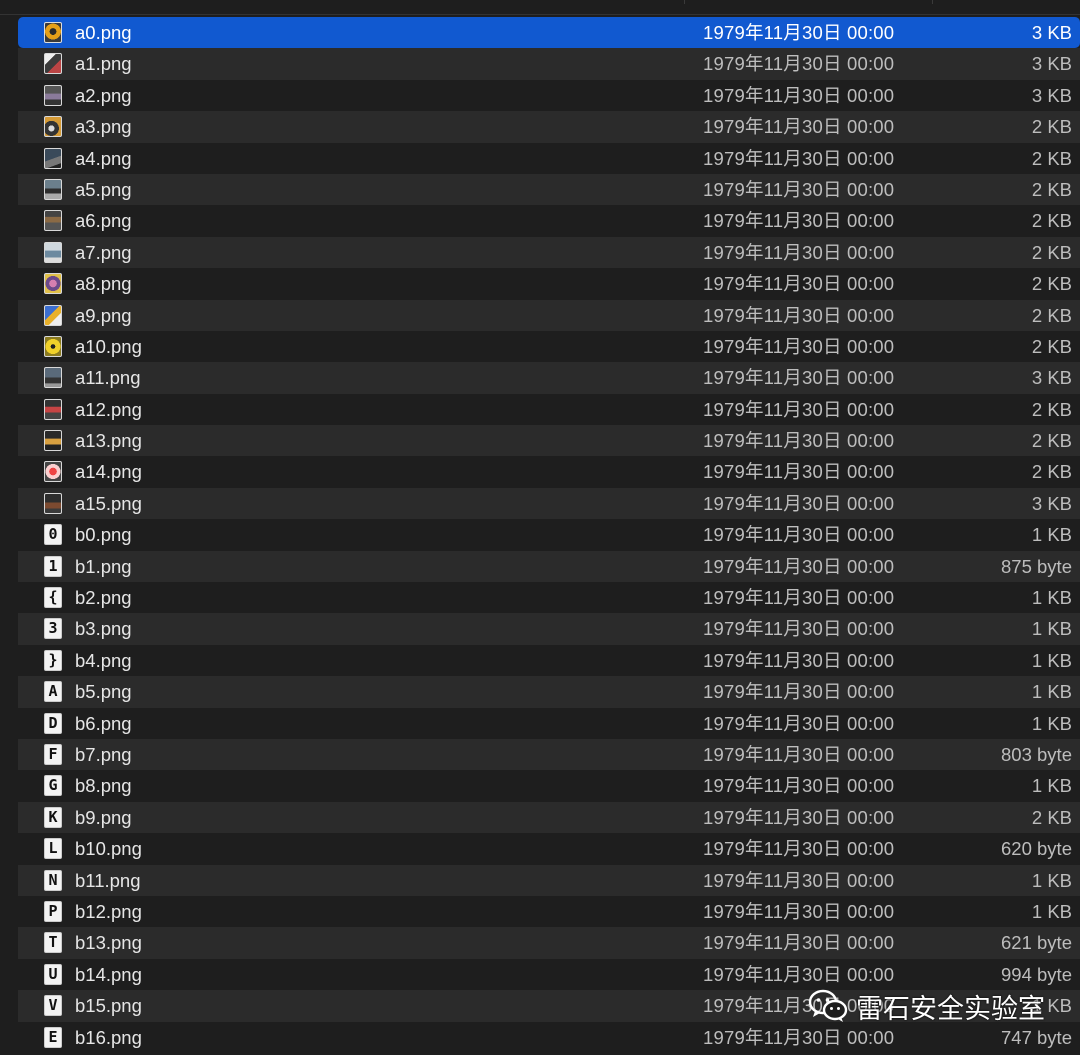 Image resolution: width=1080 pixels, height=1055 pixels. What do you see at coordinates (108, 943) in the screenshot?
I see `file-name: b13.png` at bounding box center [108, 943].